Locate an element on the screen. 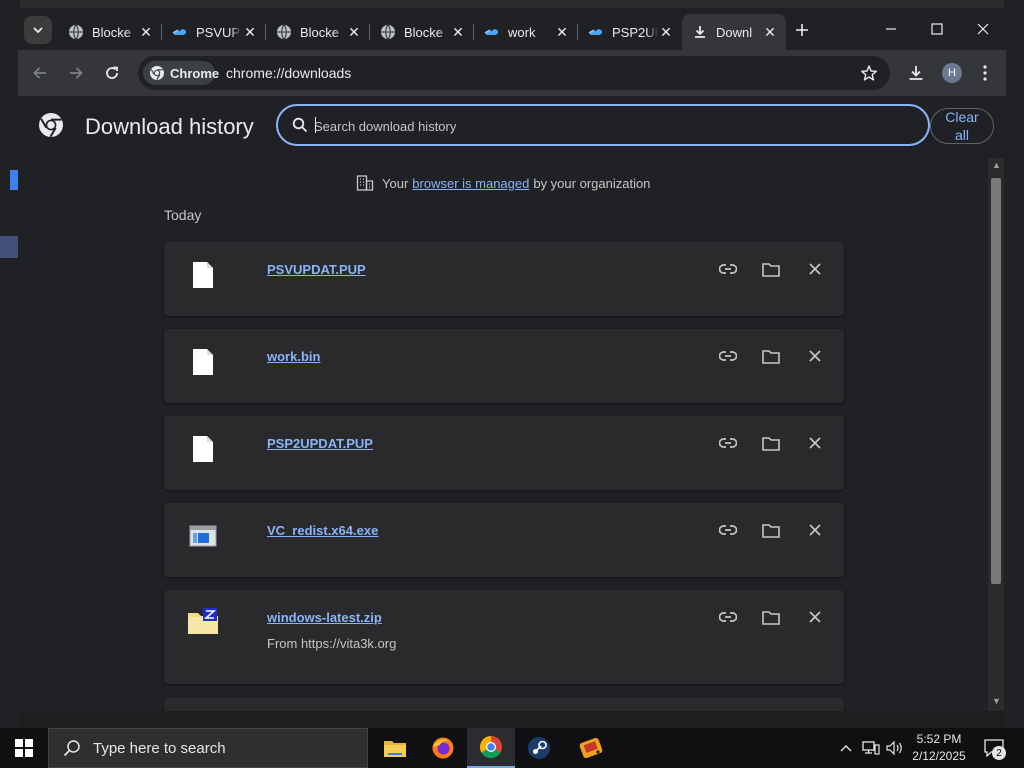 This screenshot has height=768, width=1024. more-vertical-icon is located at coordinates (985, 73).